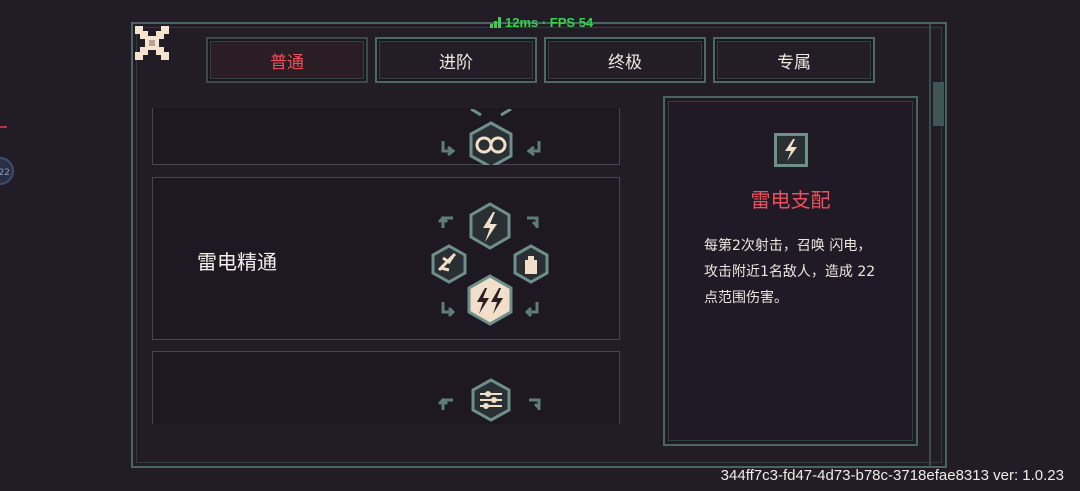  What do you see at coordinates (625, 60) in the screenshot?
I see `tab-ultimate: 终极` at bounding box center [625, 60].